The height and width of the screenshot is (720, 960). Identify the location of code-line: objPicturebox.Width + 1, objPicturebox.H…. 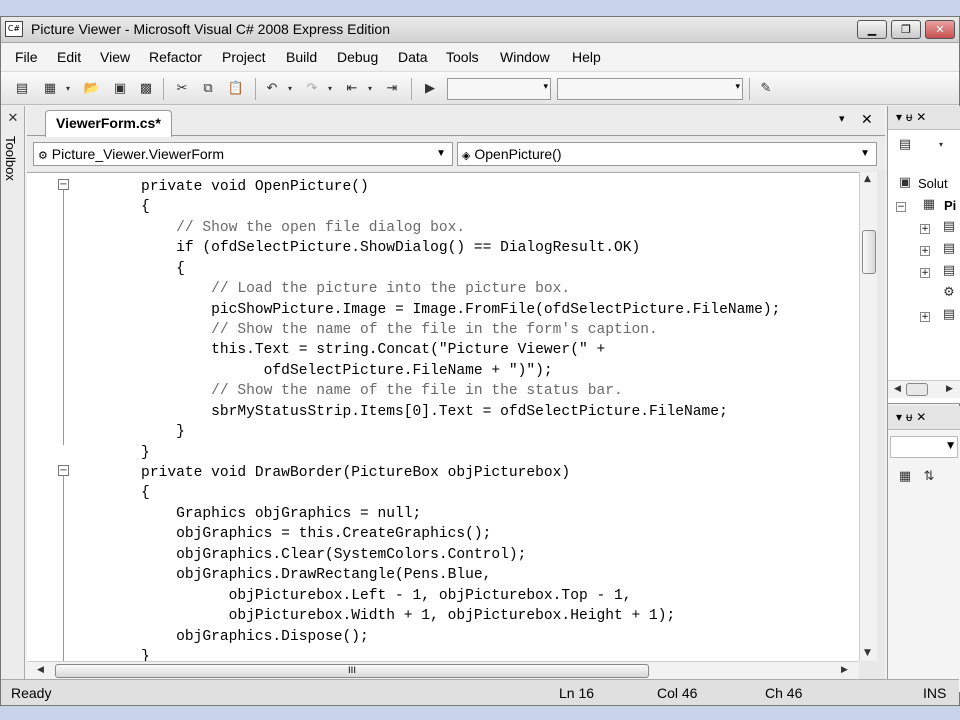
(373, 616).